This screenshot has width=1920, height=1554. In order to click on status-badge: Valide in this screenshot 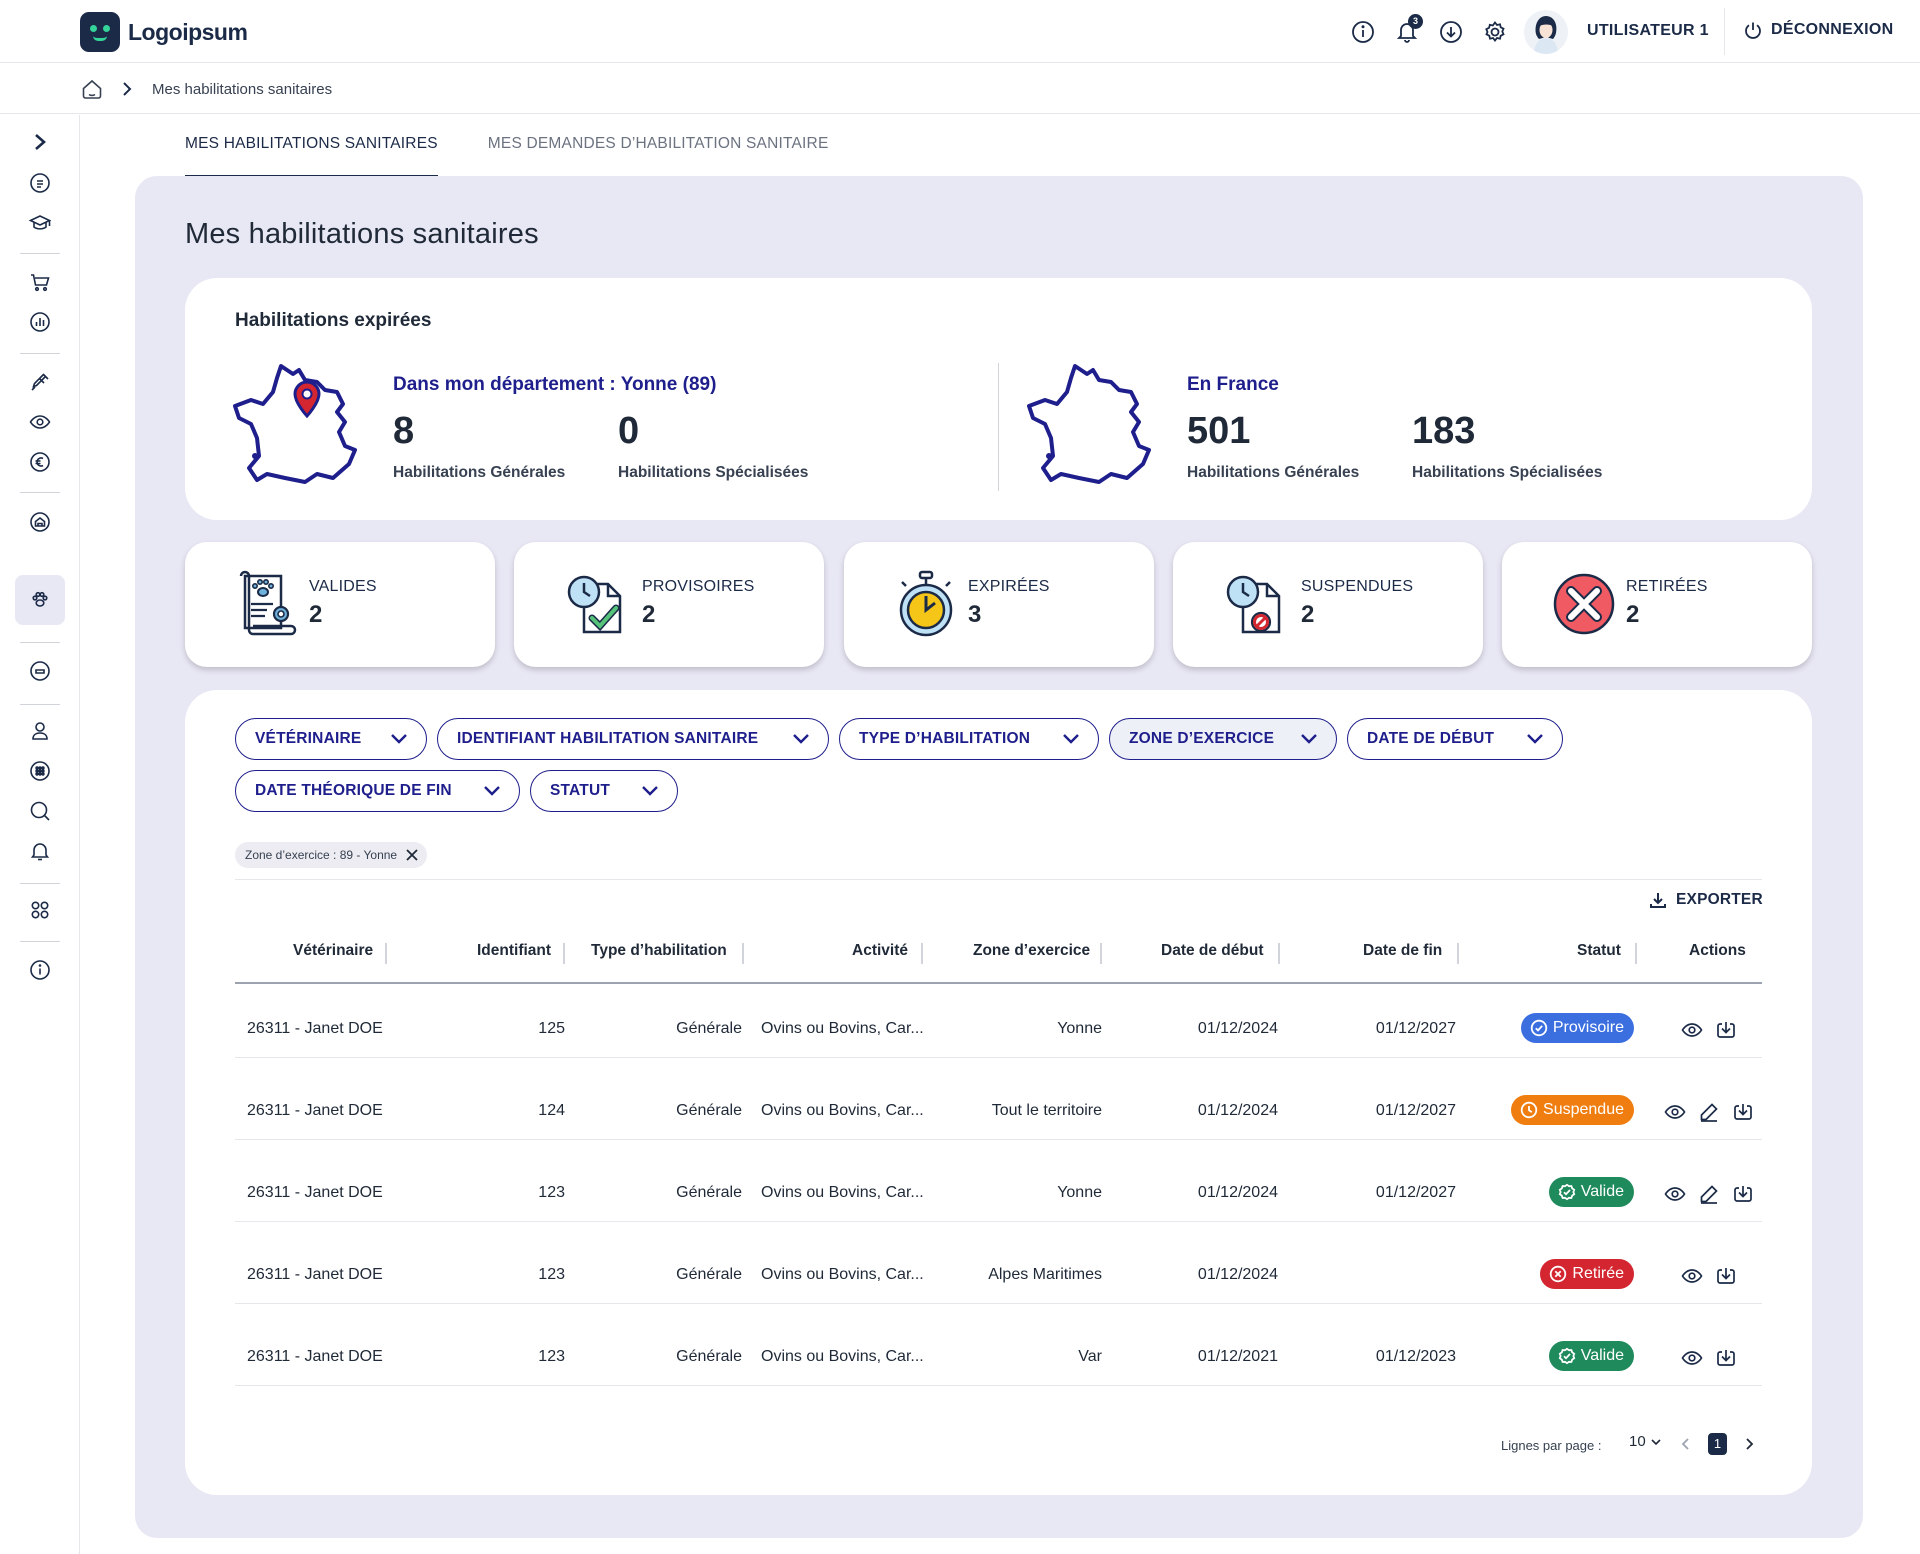, I will do `click(1591, 1356)`.